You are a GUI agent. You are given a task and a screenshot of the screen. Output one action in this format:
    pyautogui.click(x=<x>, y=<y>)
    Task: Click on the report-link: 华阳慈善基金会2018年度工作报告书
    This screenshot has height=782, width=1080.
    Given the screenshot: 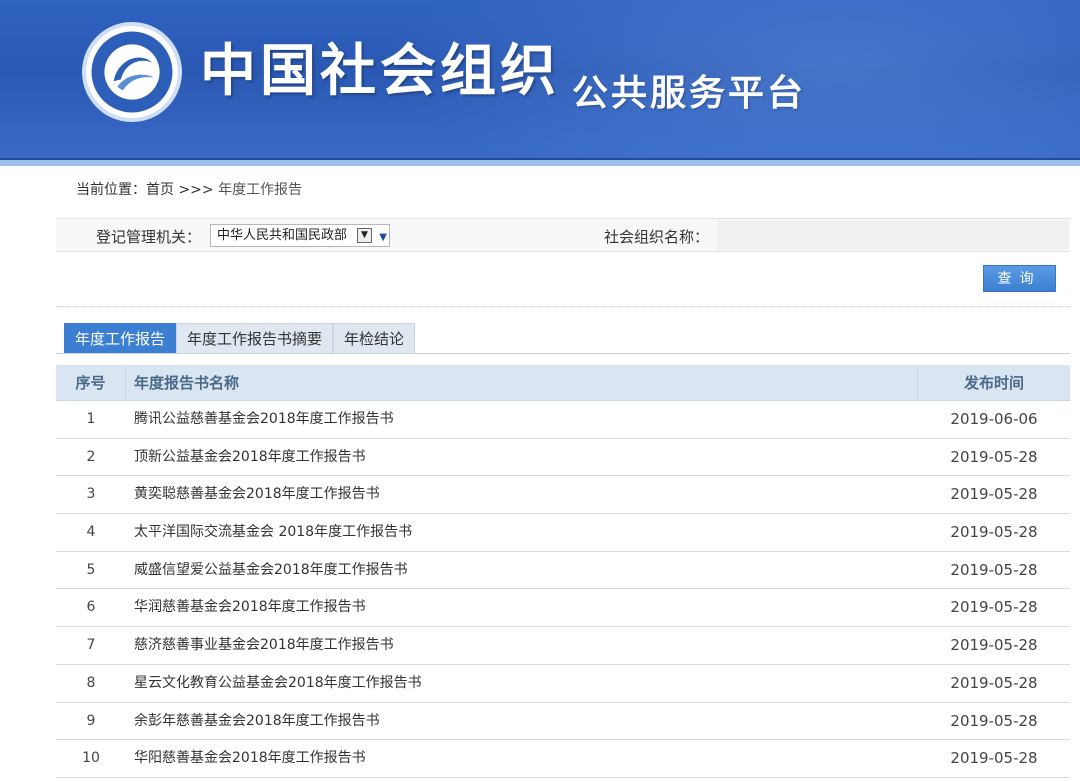 What is the action you would take?
    pyautogui.click(x=522, y=758)
    